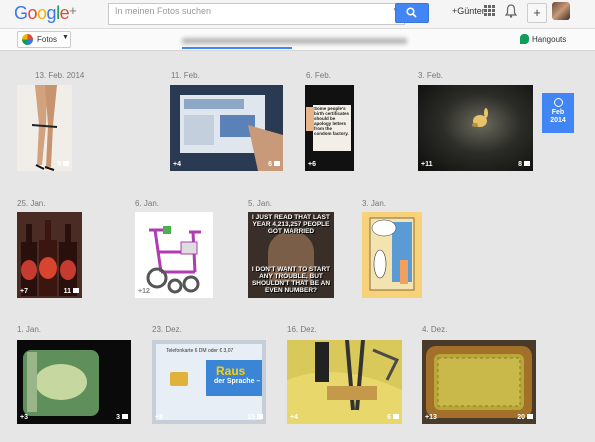 This screenshot has width=595, height=442. I want to click on photo-thumbnail-tablet: +4 6, so click(226, 128).